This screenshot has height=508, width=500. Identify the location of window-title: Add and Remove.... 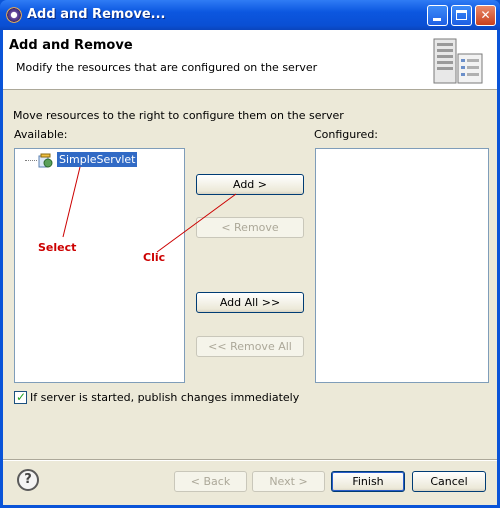
(96, 14).